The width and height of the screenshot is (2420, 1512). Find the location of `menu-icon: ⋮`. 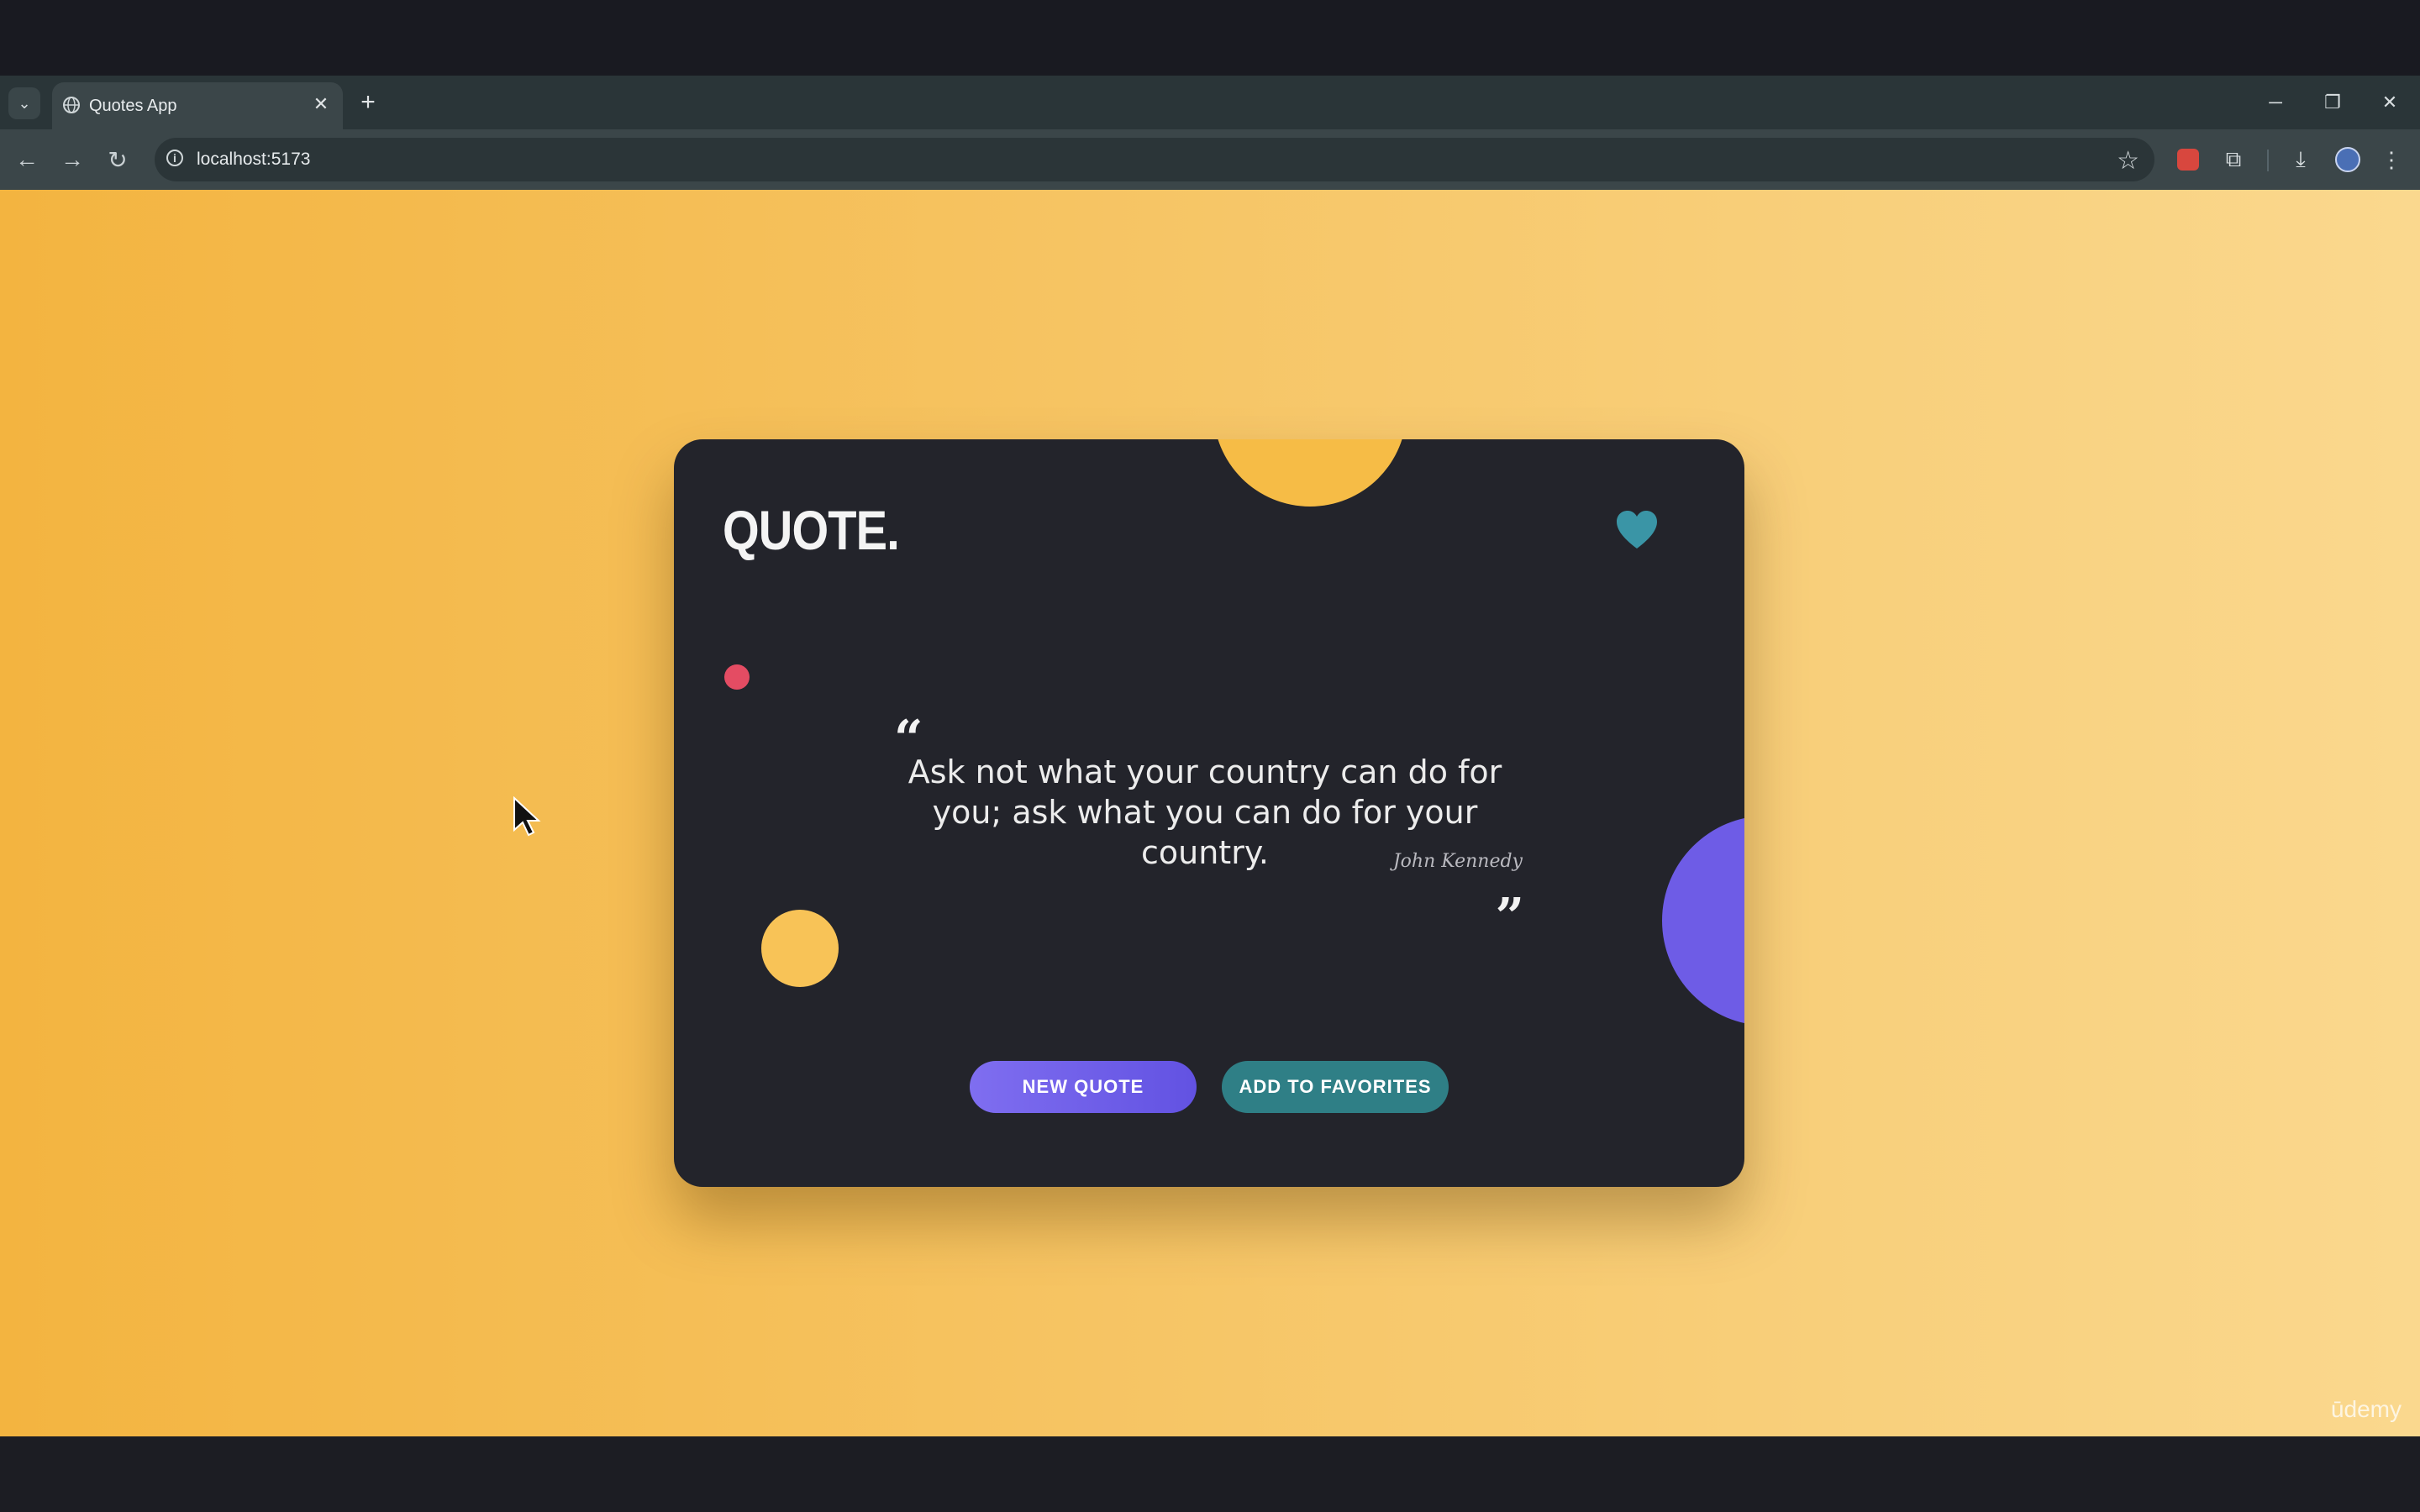

menu-icon: ⋮ is located at coordinates (2391, 159).